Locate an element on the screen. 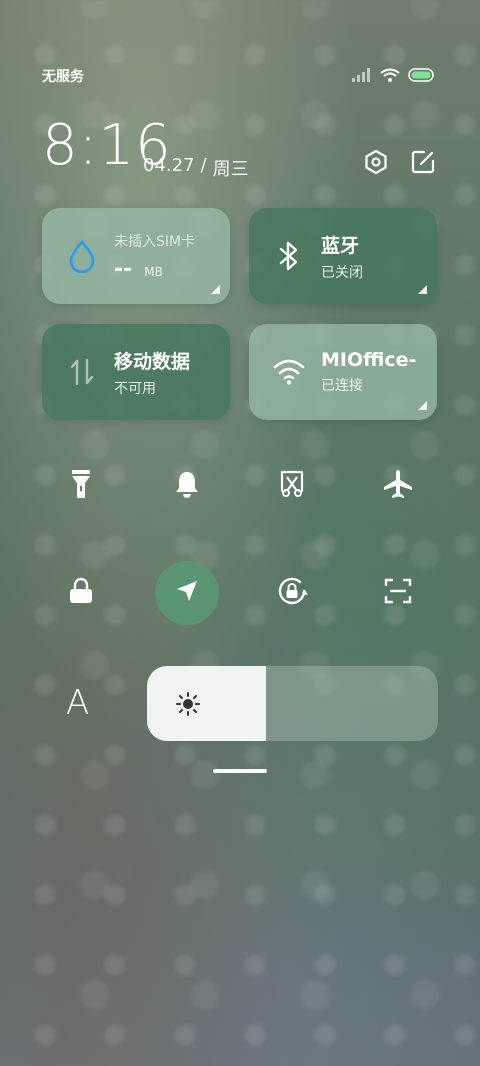 The image size is (480, 1066). data-usage-unit: MB is located at coordinates (153, 271).